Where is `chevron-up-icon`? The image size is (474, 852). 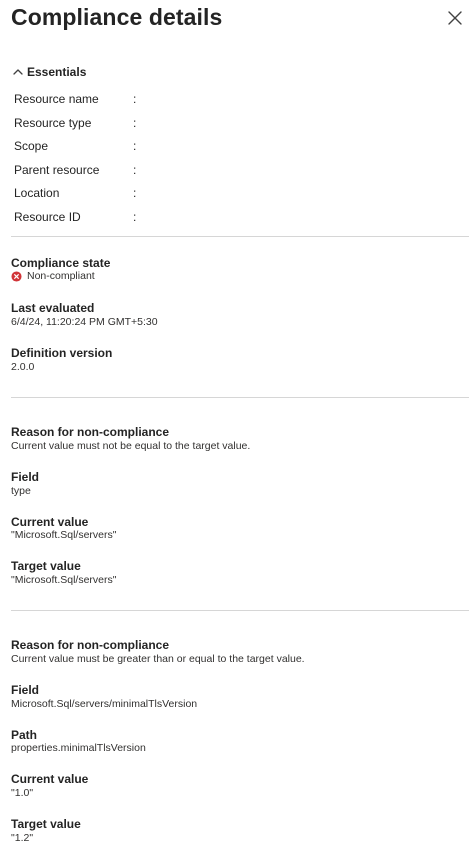 chevron-up-icon is located at coordinates (18, 72).